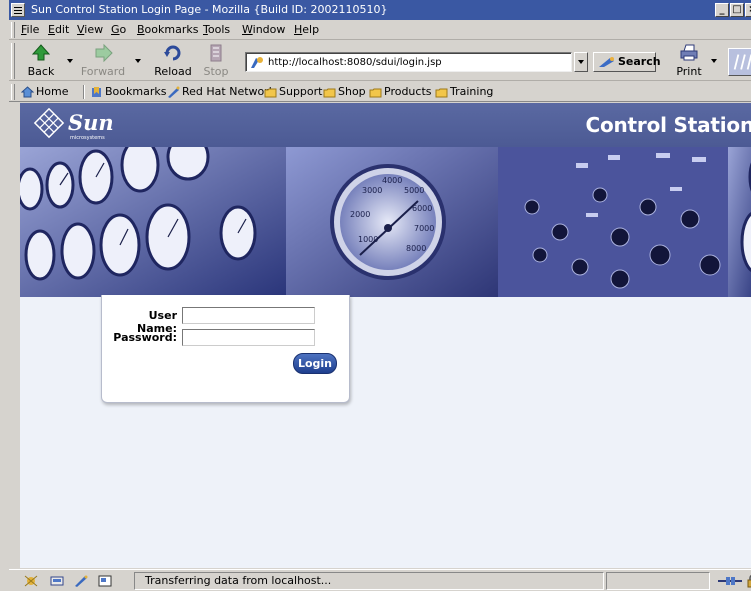 This screenshot has height=591, width=751. What do you see at coordinates (103, 71) in the screenshot?
I see `forward-label: Forward` at bounding box center [103, 71].